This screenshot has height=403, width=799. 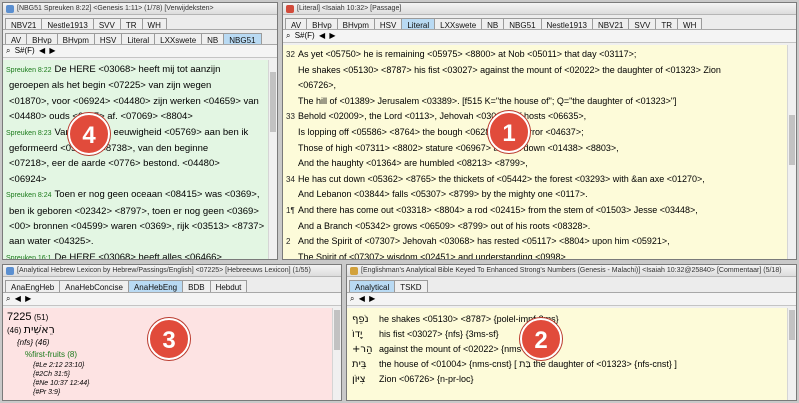 I want to click on pane-title-bar: [Literal] <Isaiah 10:32> [Passage], so click(x=539, y=9).